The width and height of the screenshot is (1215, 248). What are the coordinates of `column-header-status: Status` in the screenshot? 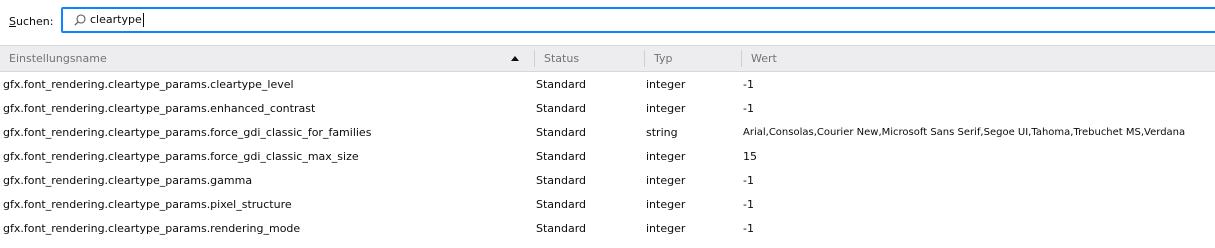 It's located at (561, 58).